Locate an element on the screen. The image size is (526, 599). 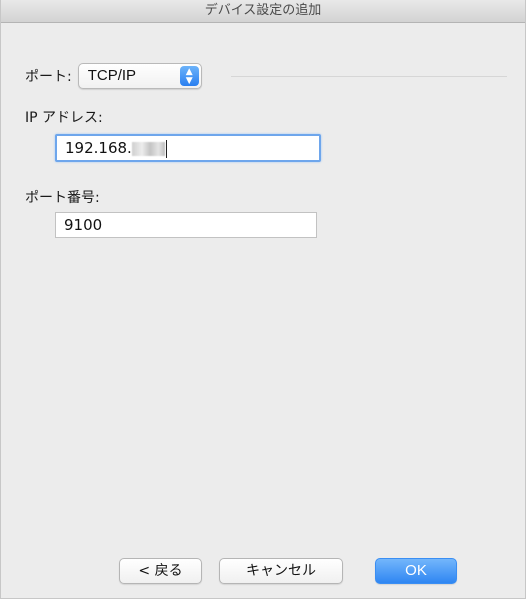
ok-button: OK is located at coordinates (416, 571).